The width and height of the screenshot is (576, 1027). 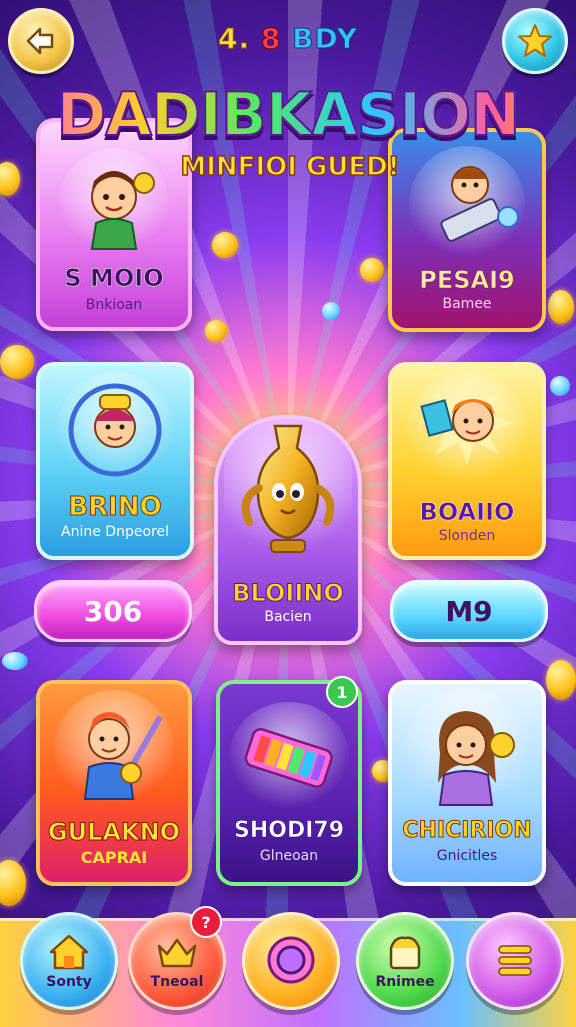 What do you see at coordinates (114, 832) in the screenshot?
I see `card-title: GULAKNO` at bounding box center [114, 832].